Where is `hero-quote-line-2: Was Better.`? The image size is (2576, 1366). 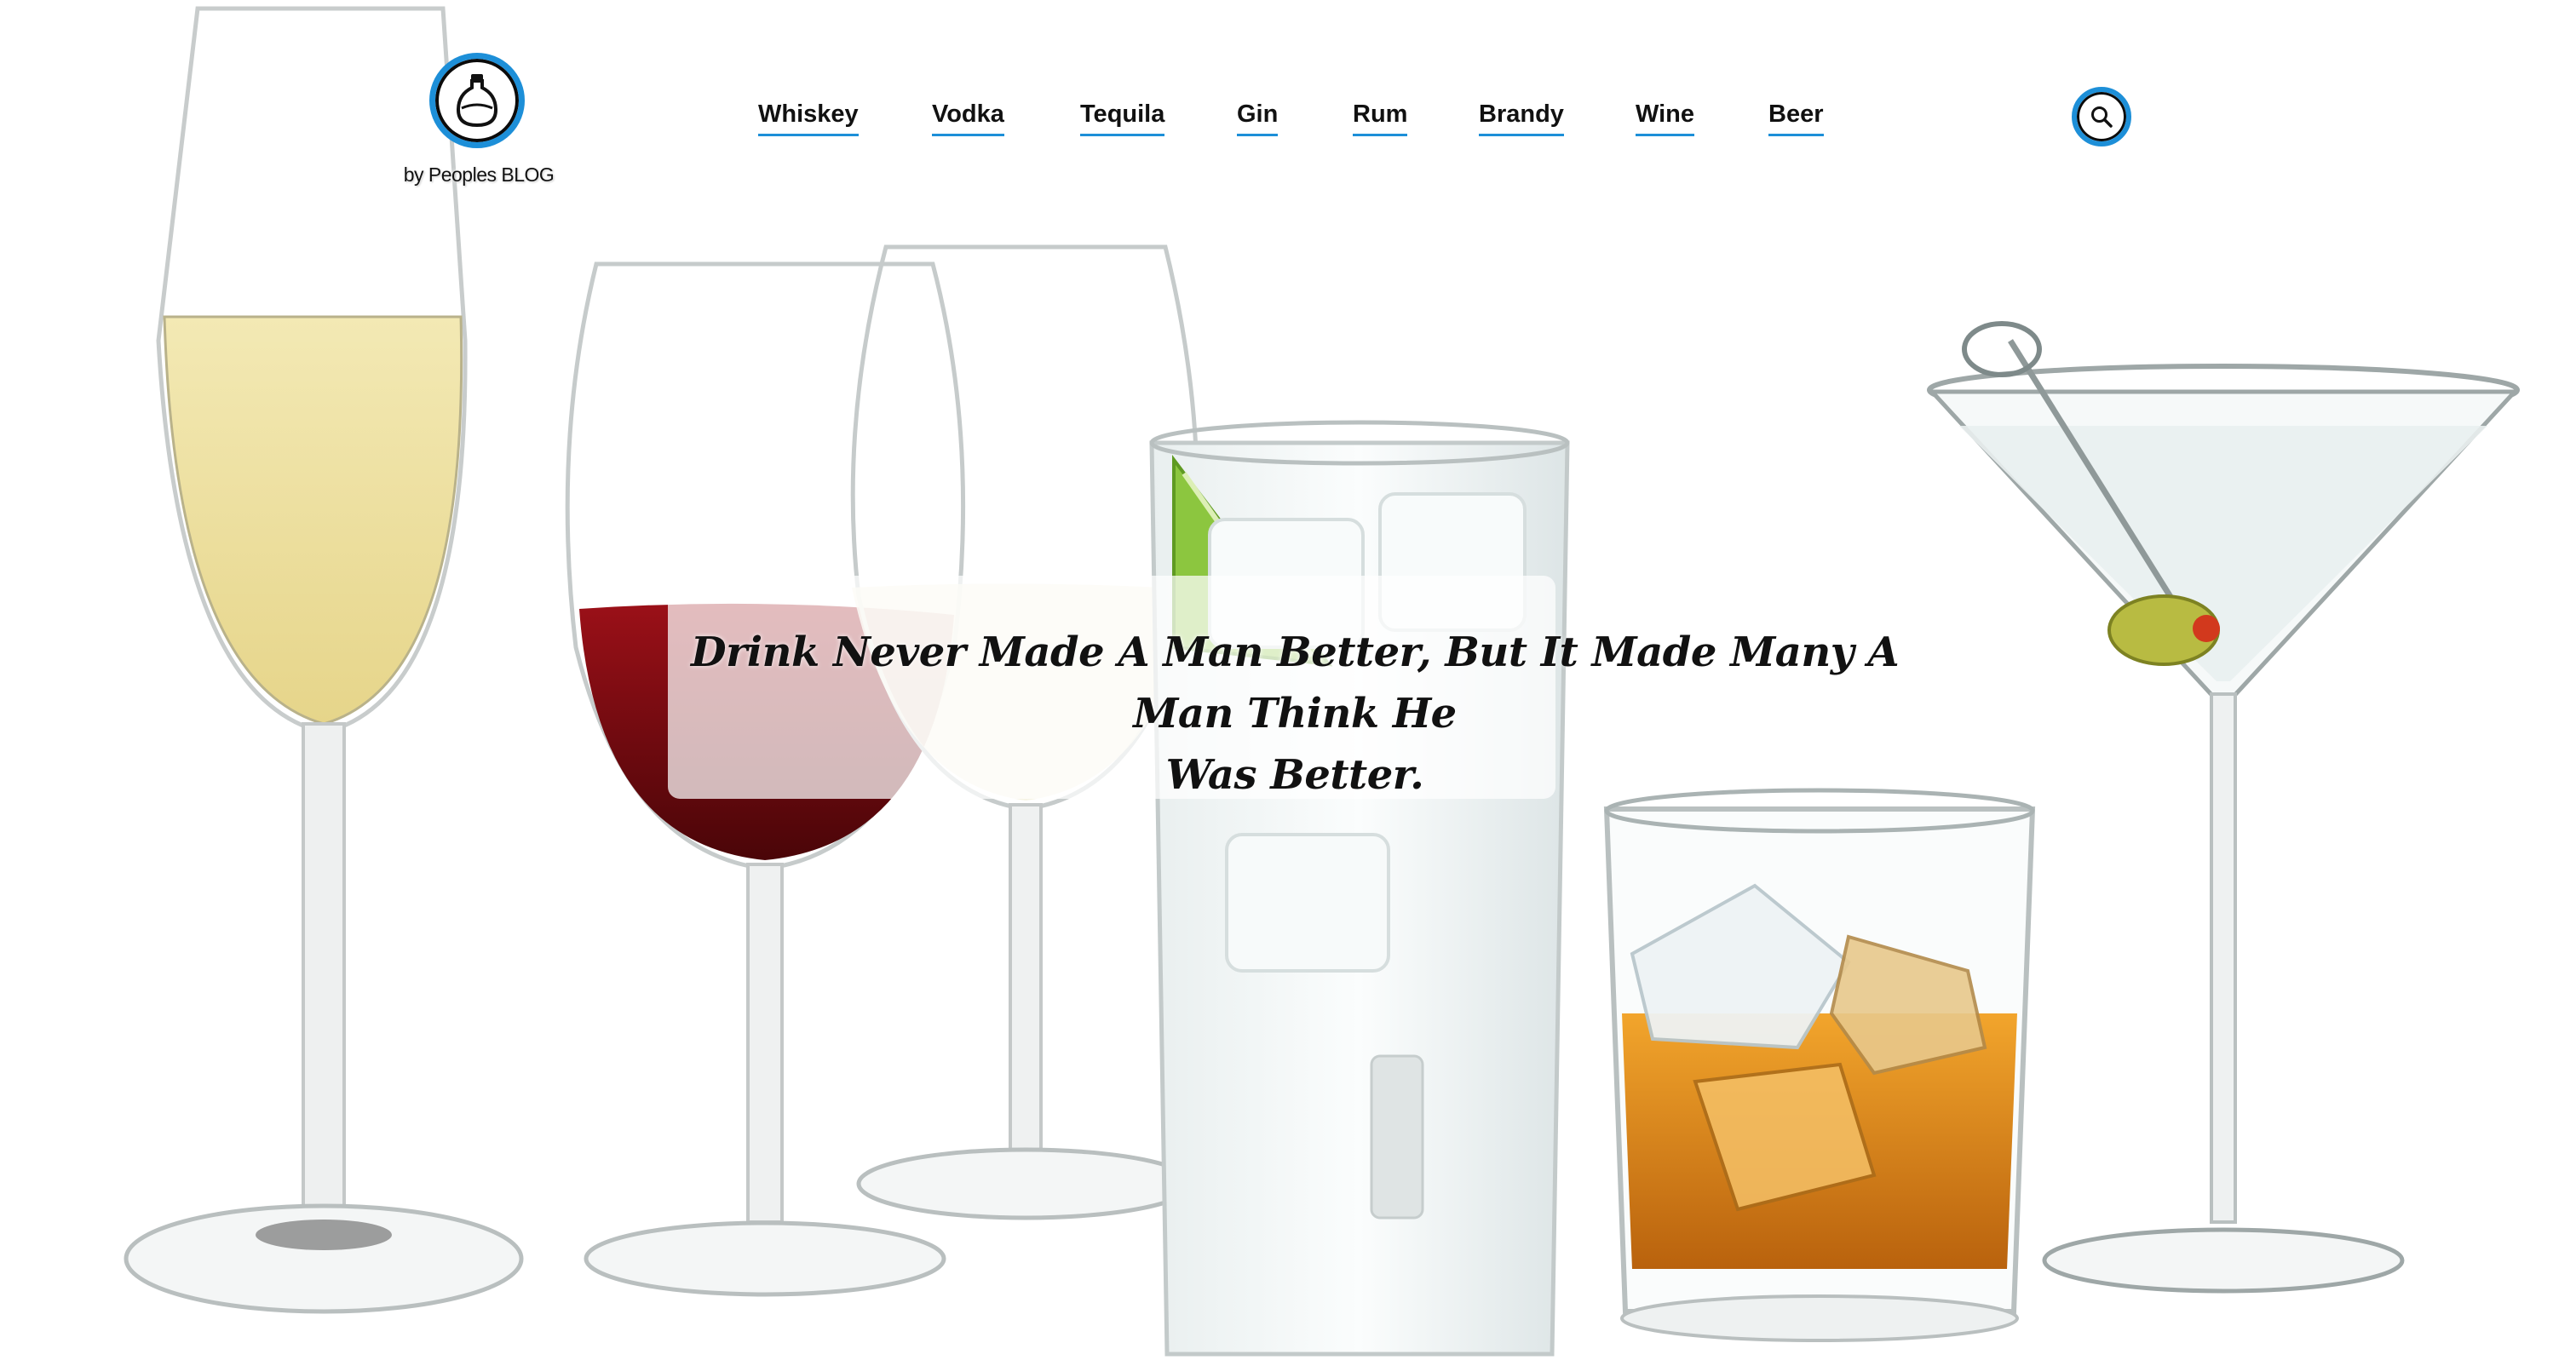 hero-quote-line-2: Was Better. is located at coordinates (1294, 775).